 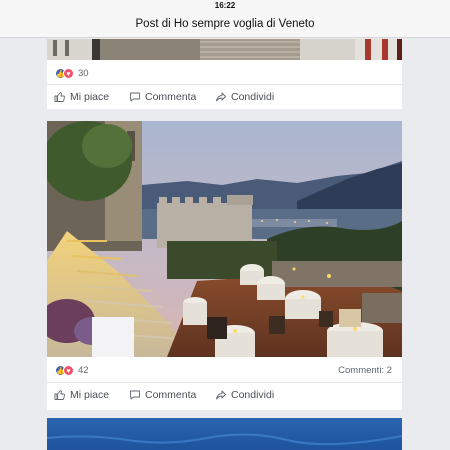 I want to click on post: 👍 ♥ 30 Mi piace Commenta Condividi, so click(x=224, y=74).